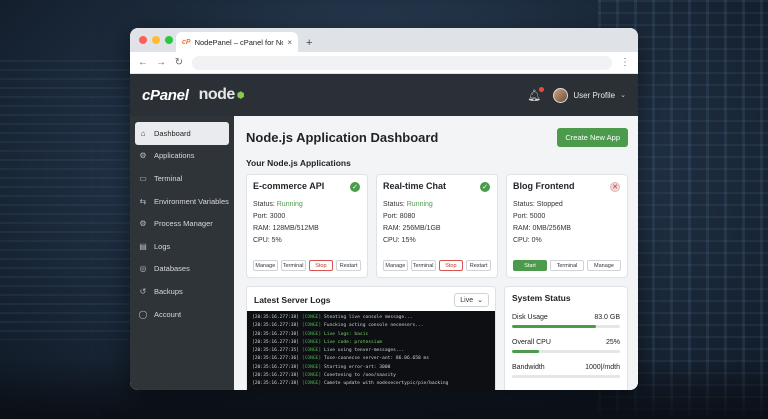  Describe the element at coordinates (143, 133) in the screenshot. I see `home-icon: ⌂` at that location.